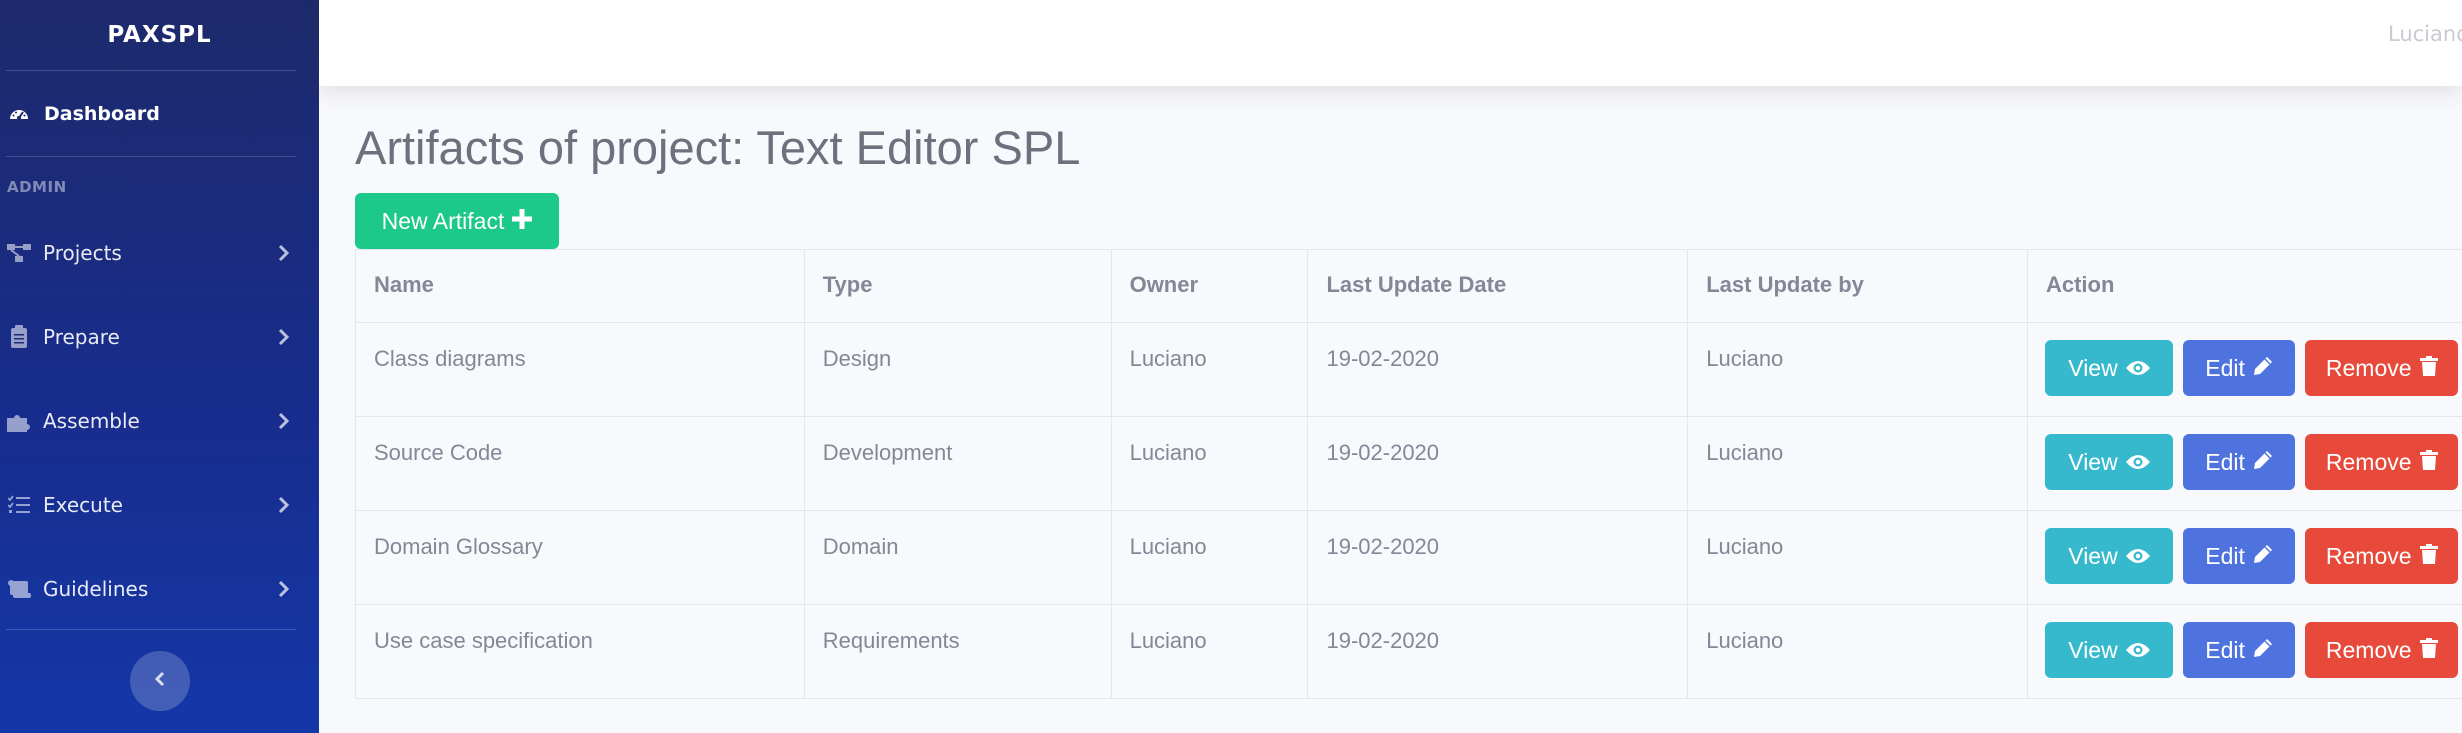  I want to click on column-header-last-update-date: Last Update Date, so click(1498, 286).